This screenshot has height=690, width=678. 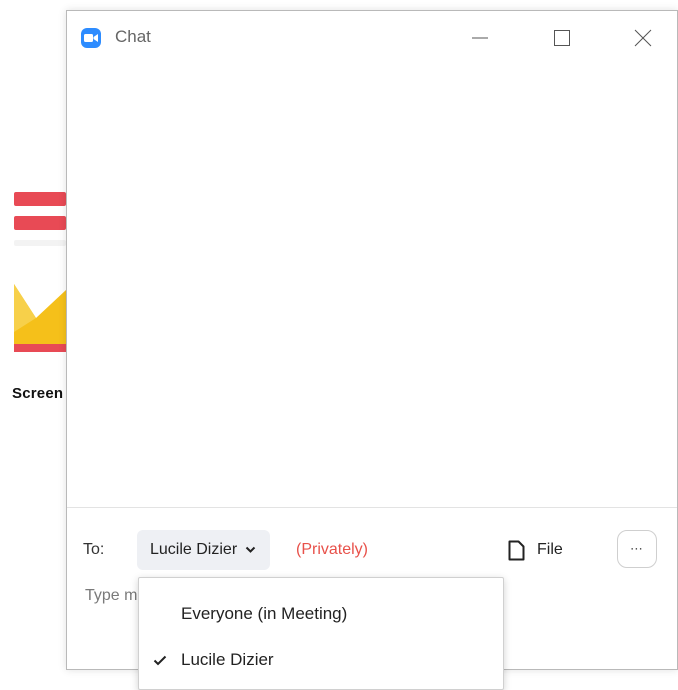 I want to click on recipient-dropdown: Lucile Dizier, so click(x=204, y=550).